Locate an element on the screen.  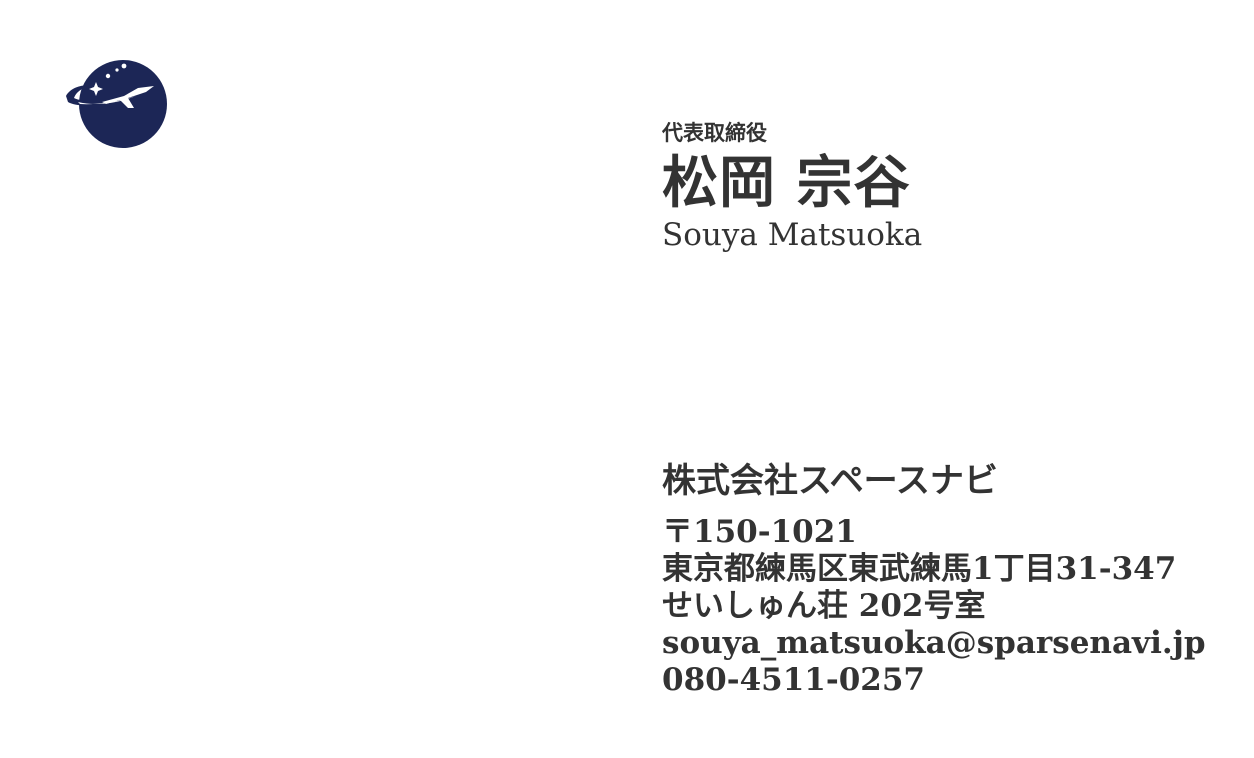
postal-code: 〒150-1021 is located at coordinates (759, 532).